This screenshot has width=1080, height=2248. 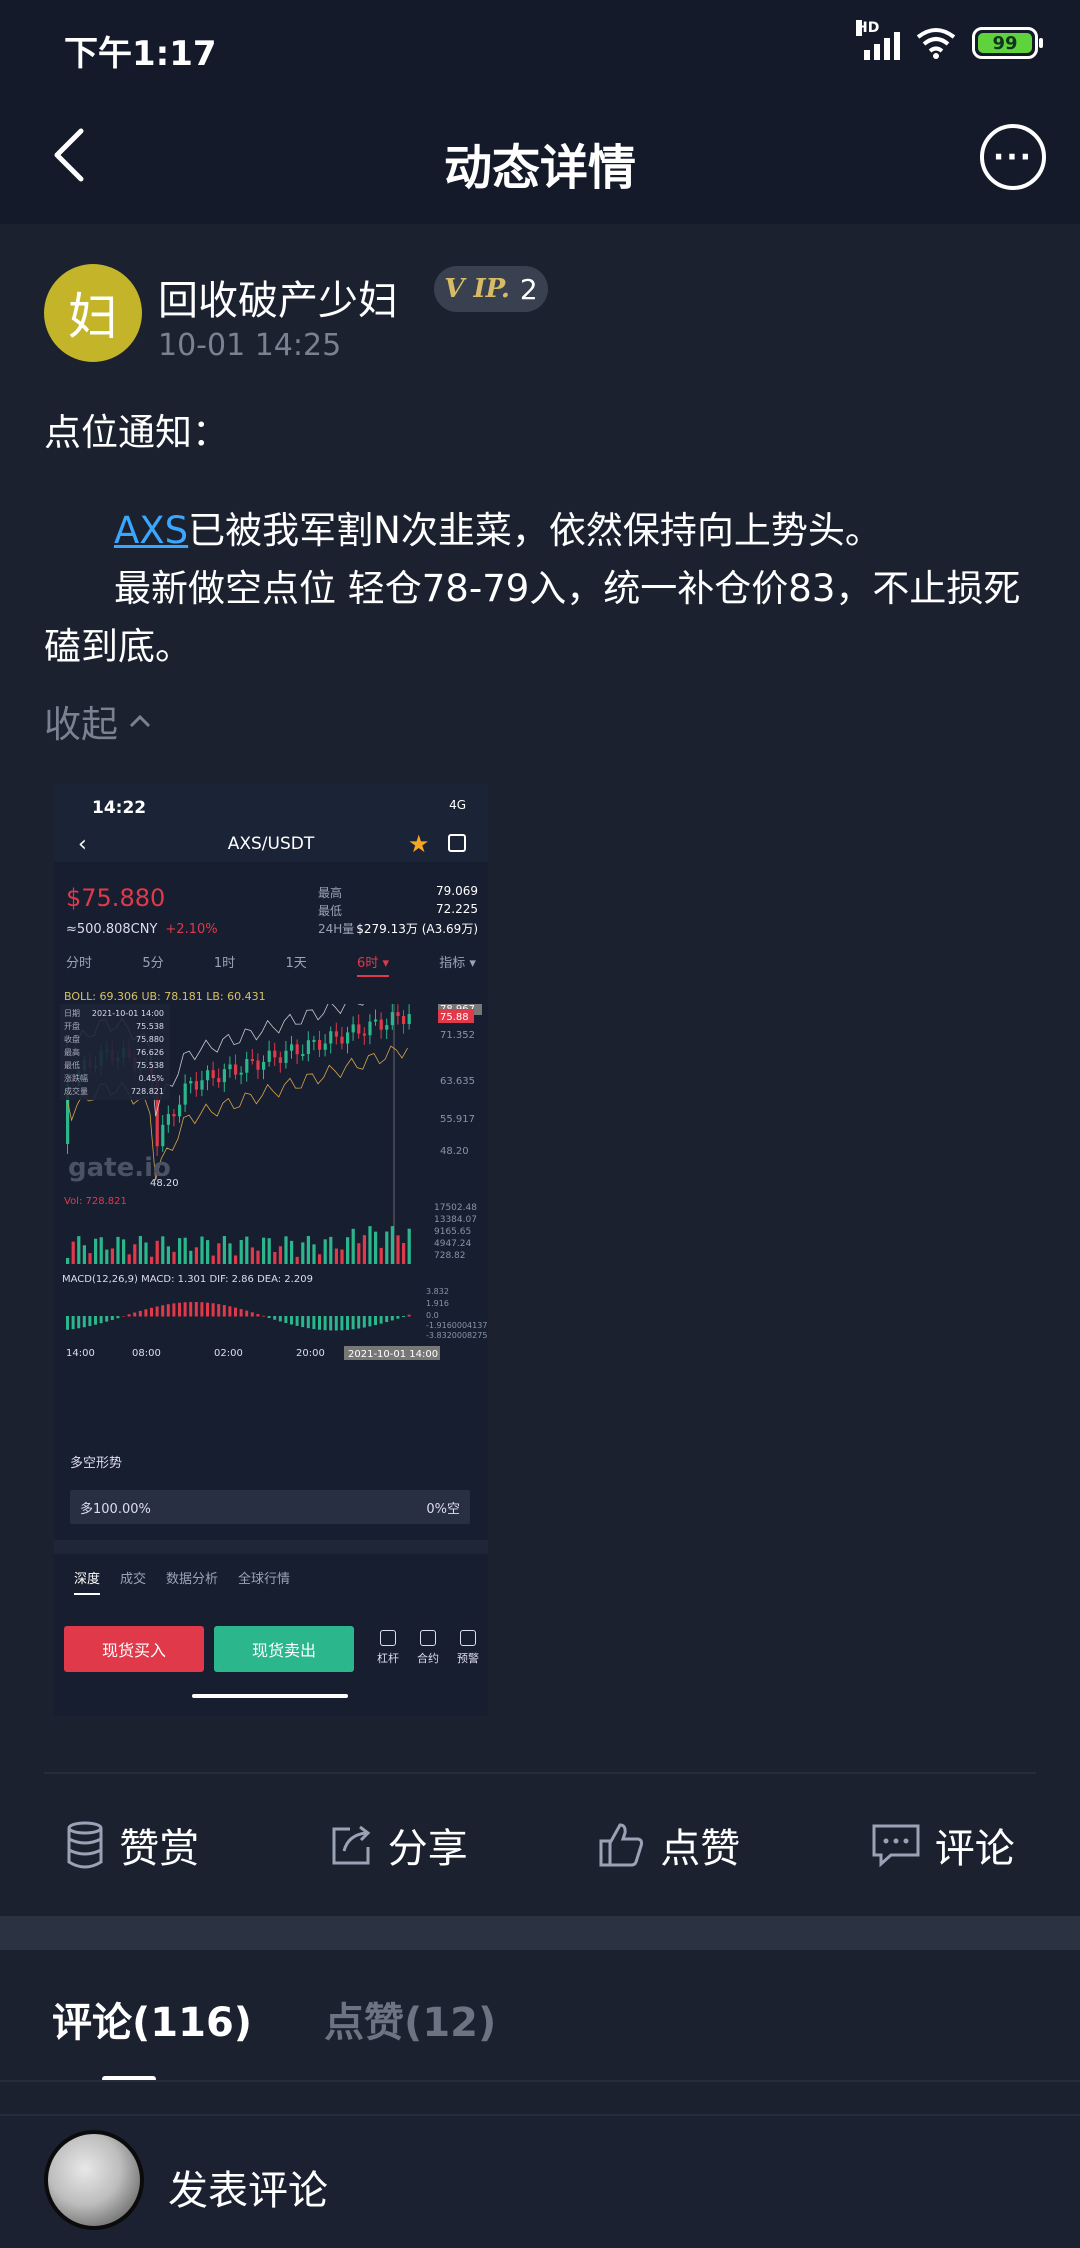 I want to click on x-tick: 14:00, so click(x=80, y=1353).